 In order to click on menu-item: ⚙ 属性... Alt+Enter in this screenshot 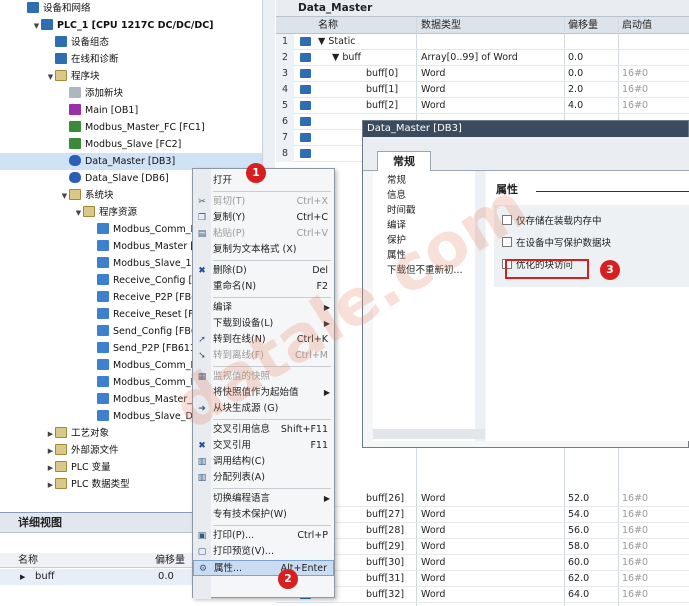, I will do `click(263, 568)`.